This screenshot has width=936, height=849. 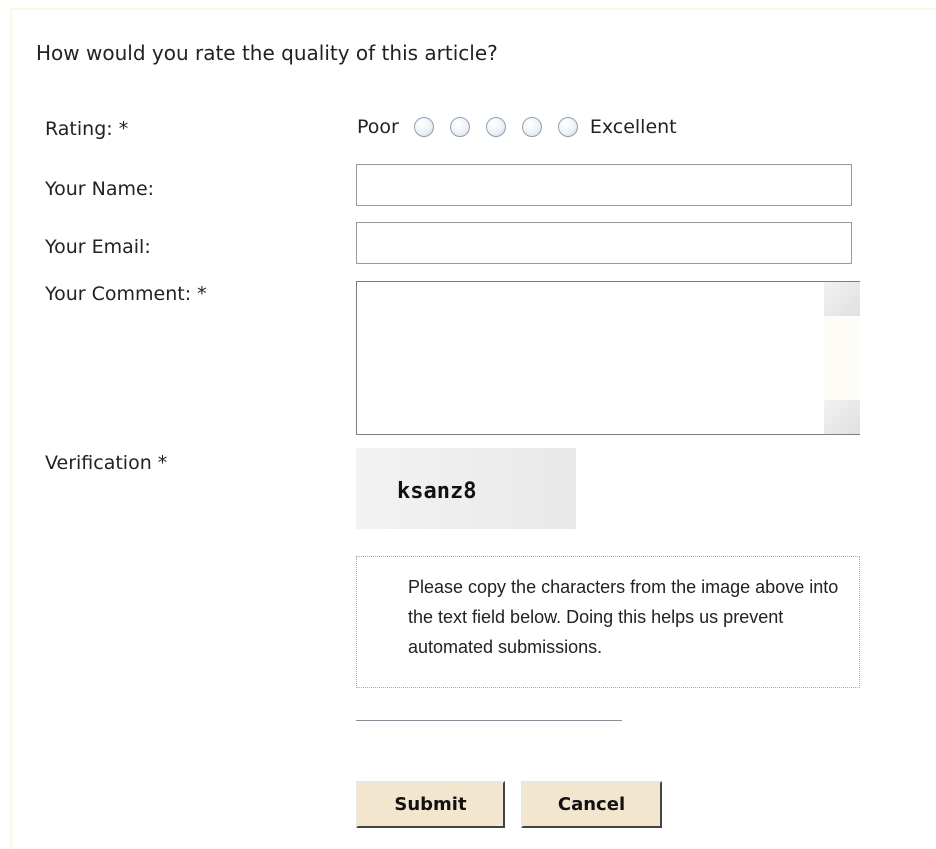 I want to click on rating-excellent-label: Excellent, so click(x=633, y=127).